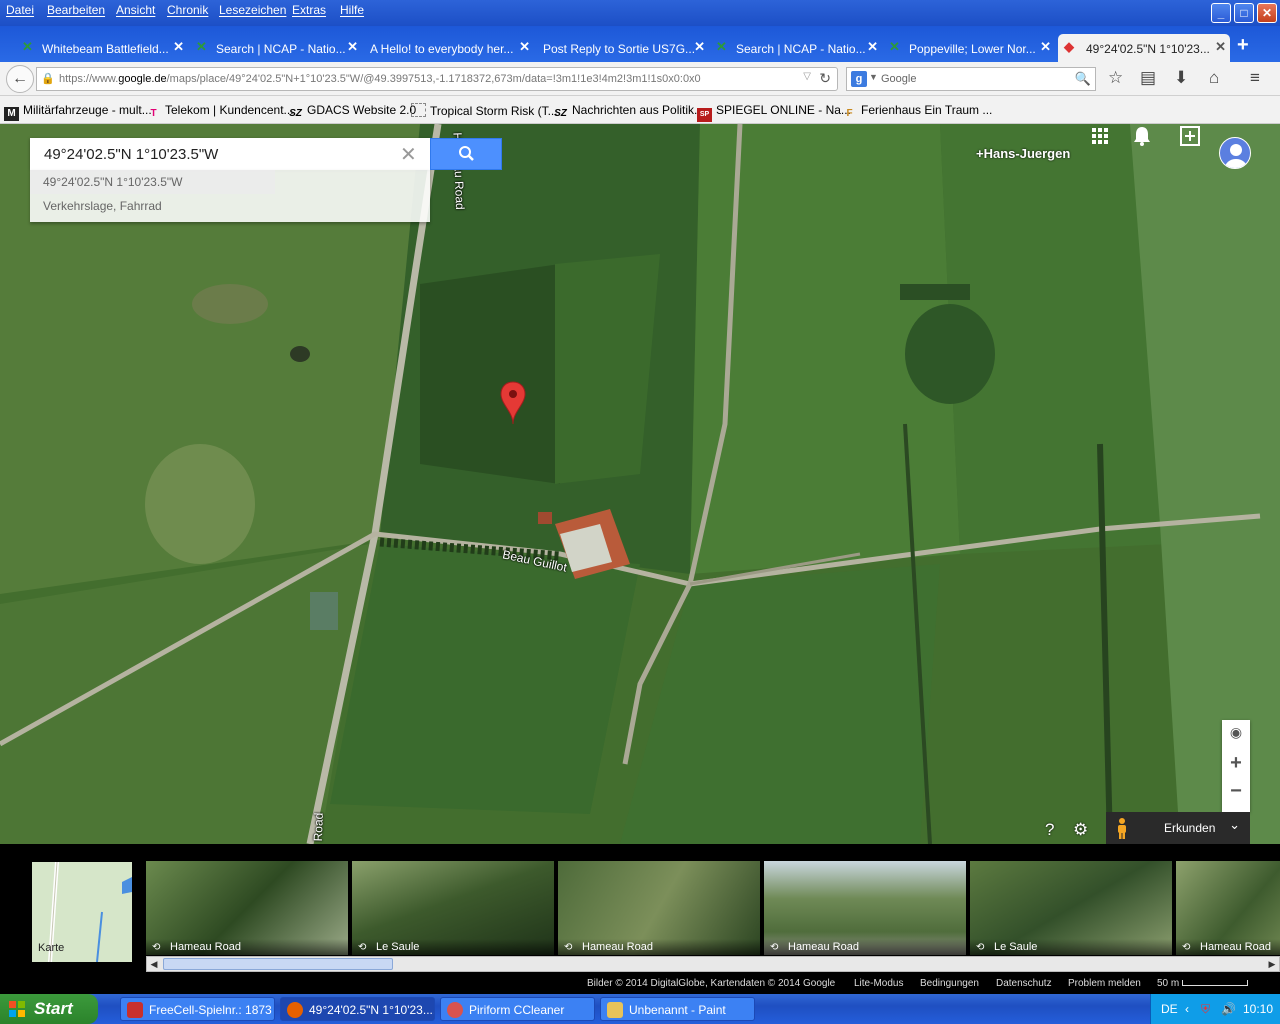 This screenshot has width=1280, height=1024. Describe the element at coordinates (1187, 1009) in the screenshot. I see `tray-expand-icon: ‹` at that location.